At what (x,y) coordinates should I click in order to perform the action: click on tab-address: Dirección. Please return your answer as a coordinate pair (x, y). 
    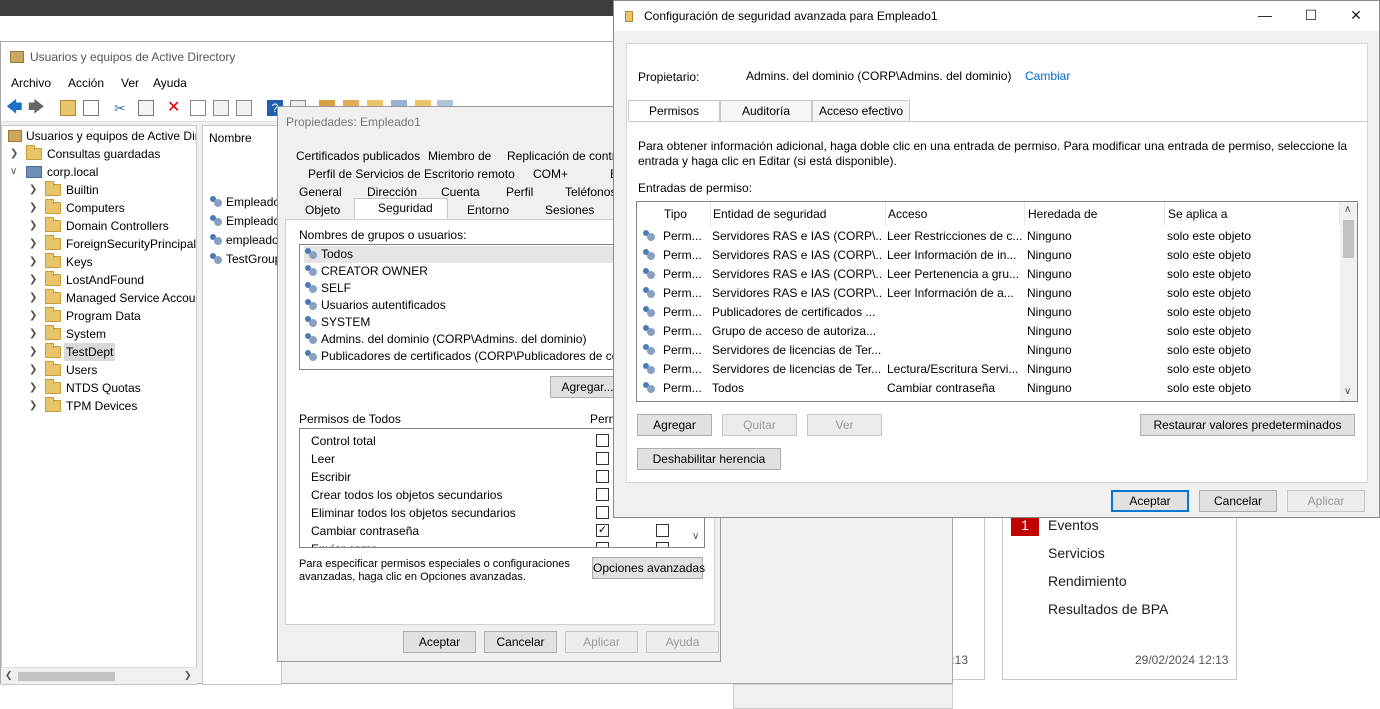
    Looking at the image, I should click on (392, 192).